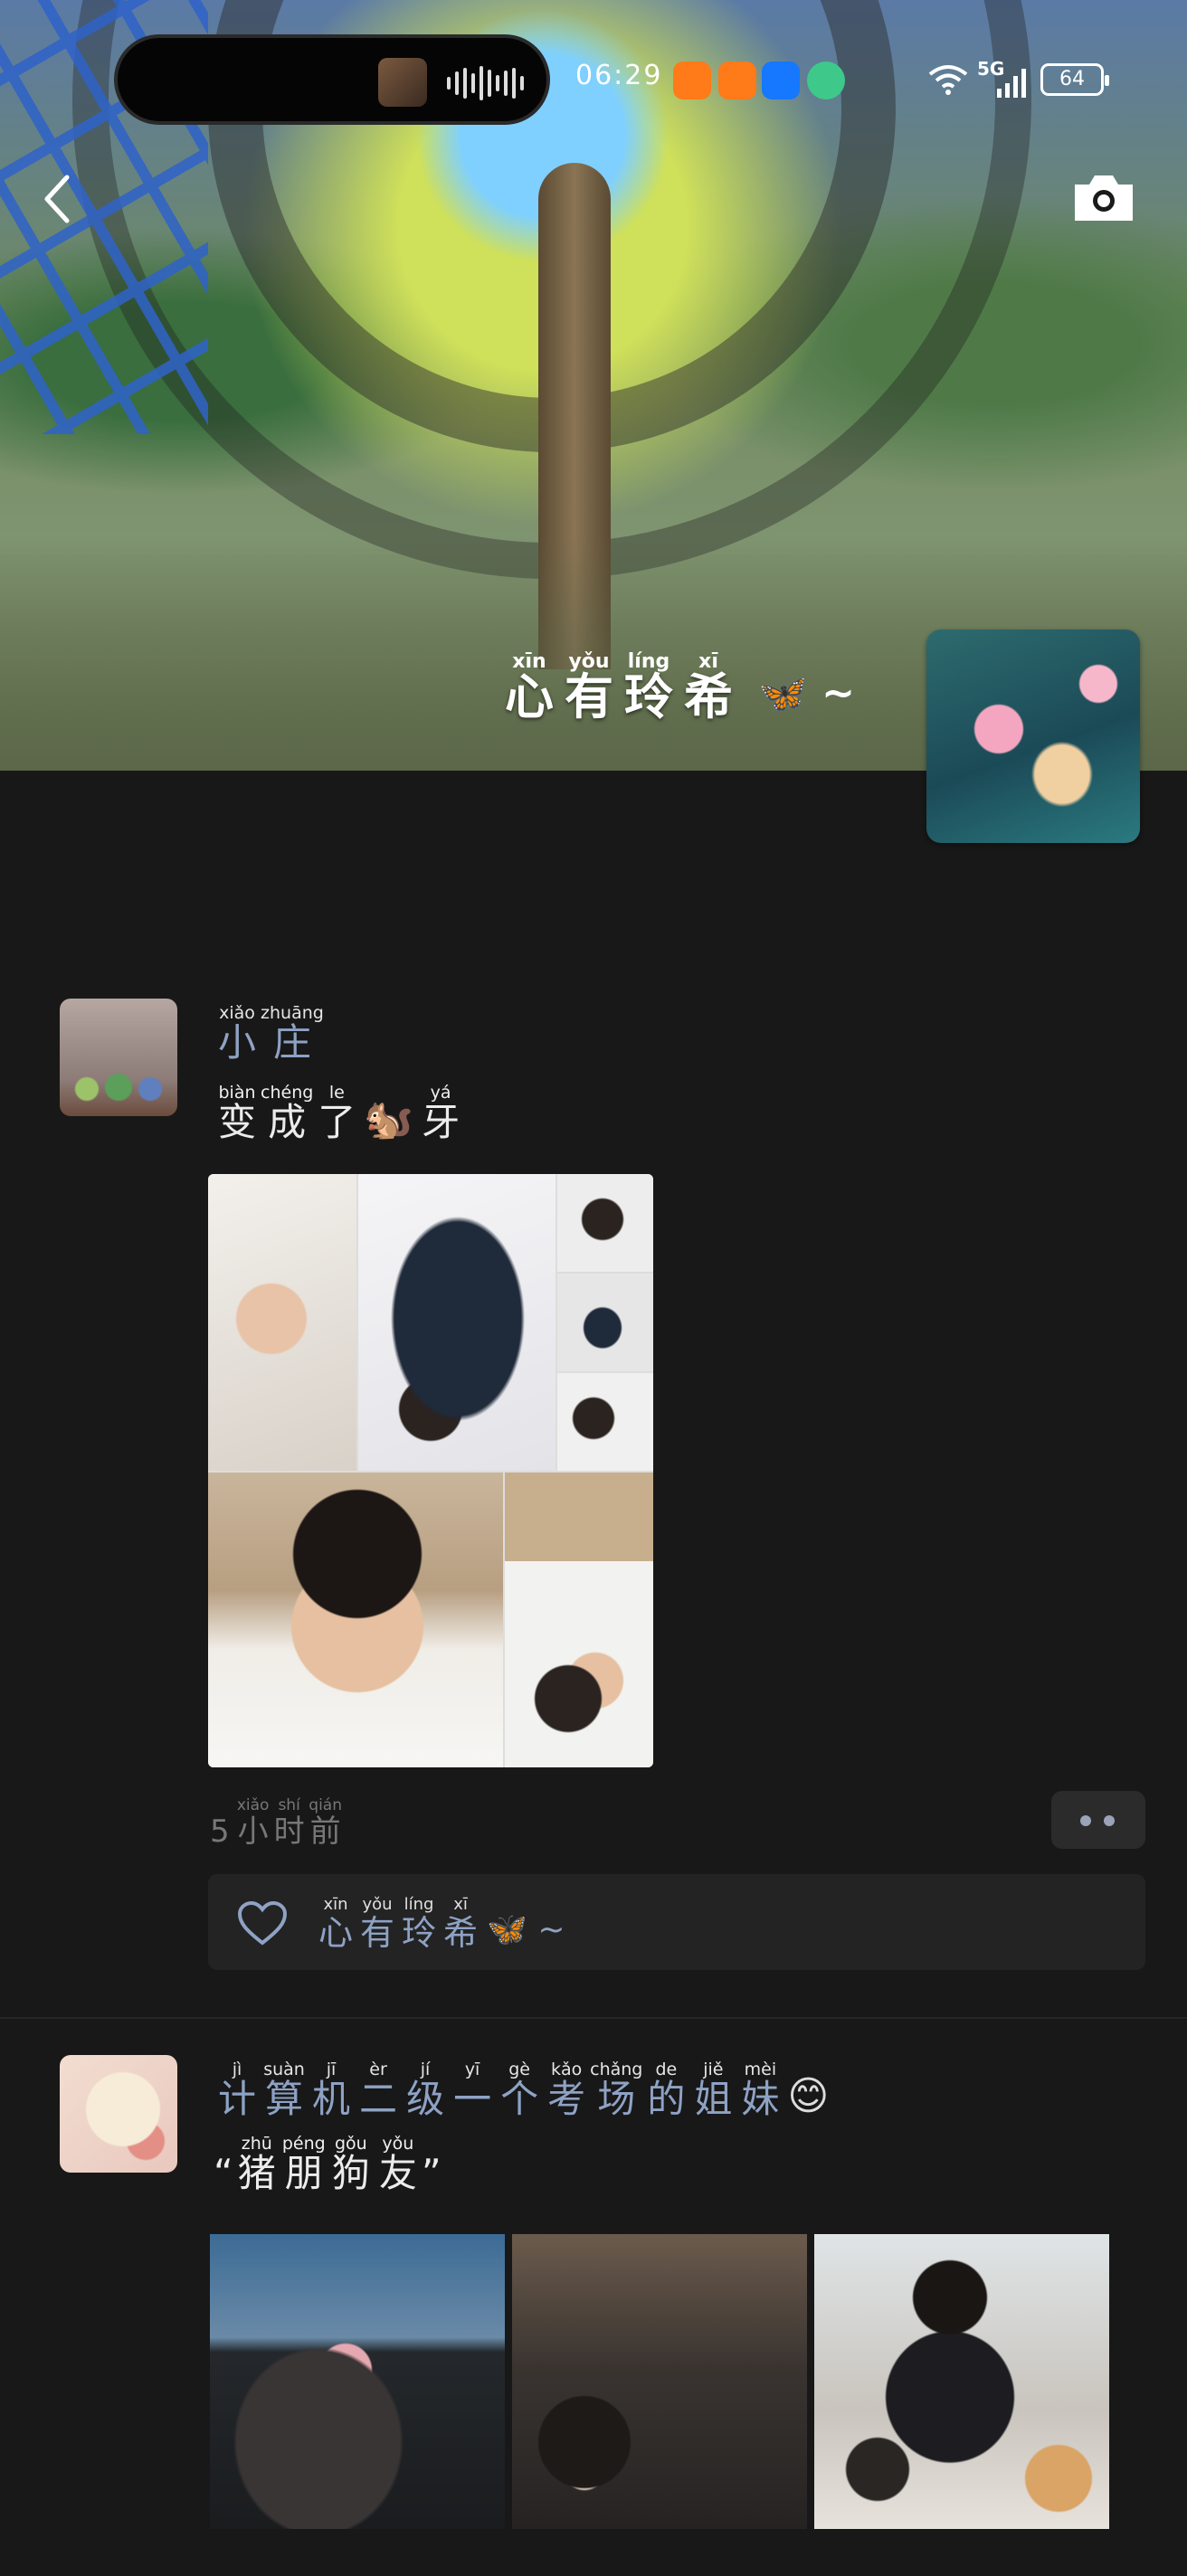 The image size is (1187, 2576). I want to click on timestamp-char: shí 时, so click(289, 1821).